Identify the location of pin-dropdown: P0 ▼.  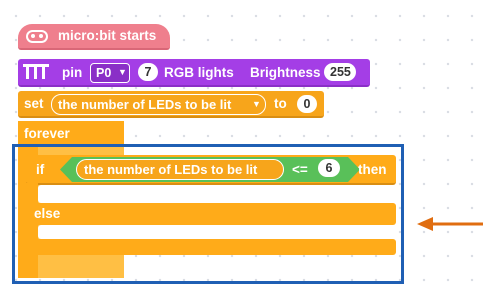
(110, 73).